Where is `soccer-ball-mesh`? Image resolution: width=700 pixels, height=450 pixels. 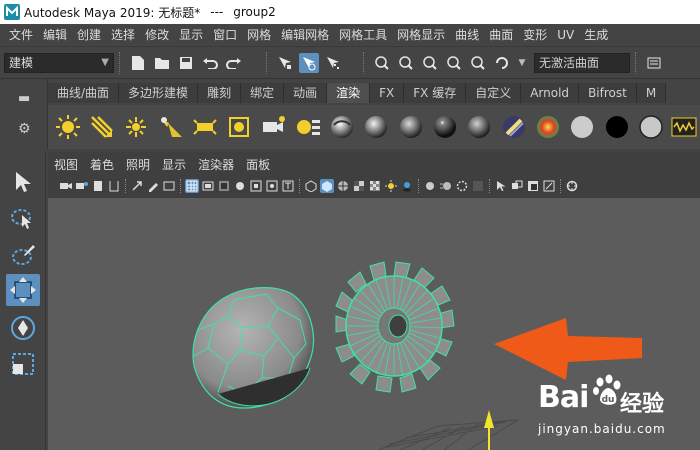 soccer-ball-mesh is located at coordinates (244, 348).